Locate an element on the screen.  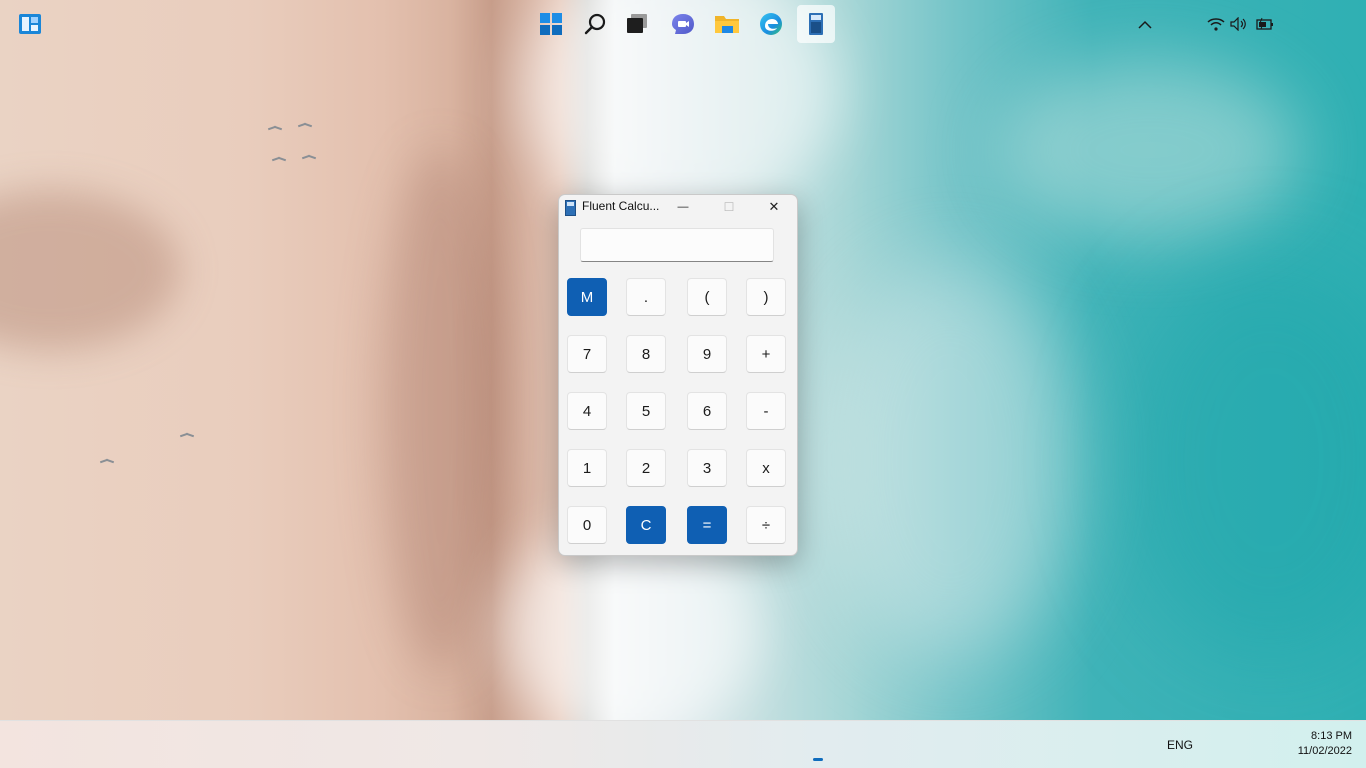
title-bar: Fluent Calcu... — ☐ ✕ is located at coordinates (678, 207).